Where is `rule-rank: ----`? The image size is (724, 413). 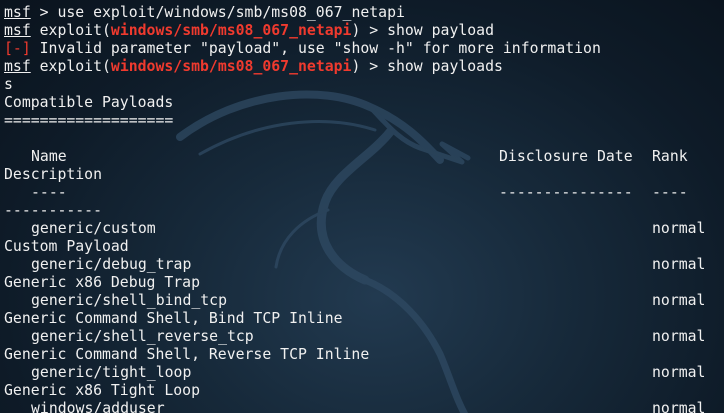 rule-rank: ---- is located at coordinates (670, 192).